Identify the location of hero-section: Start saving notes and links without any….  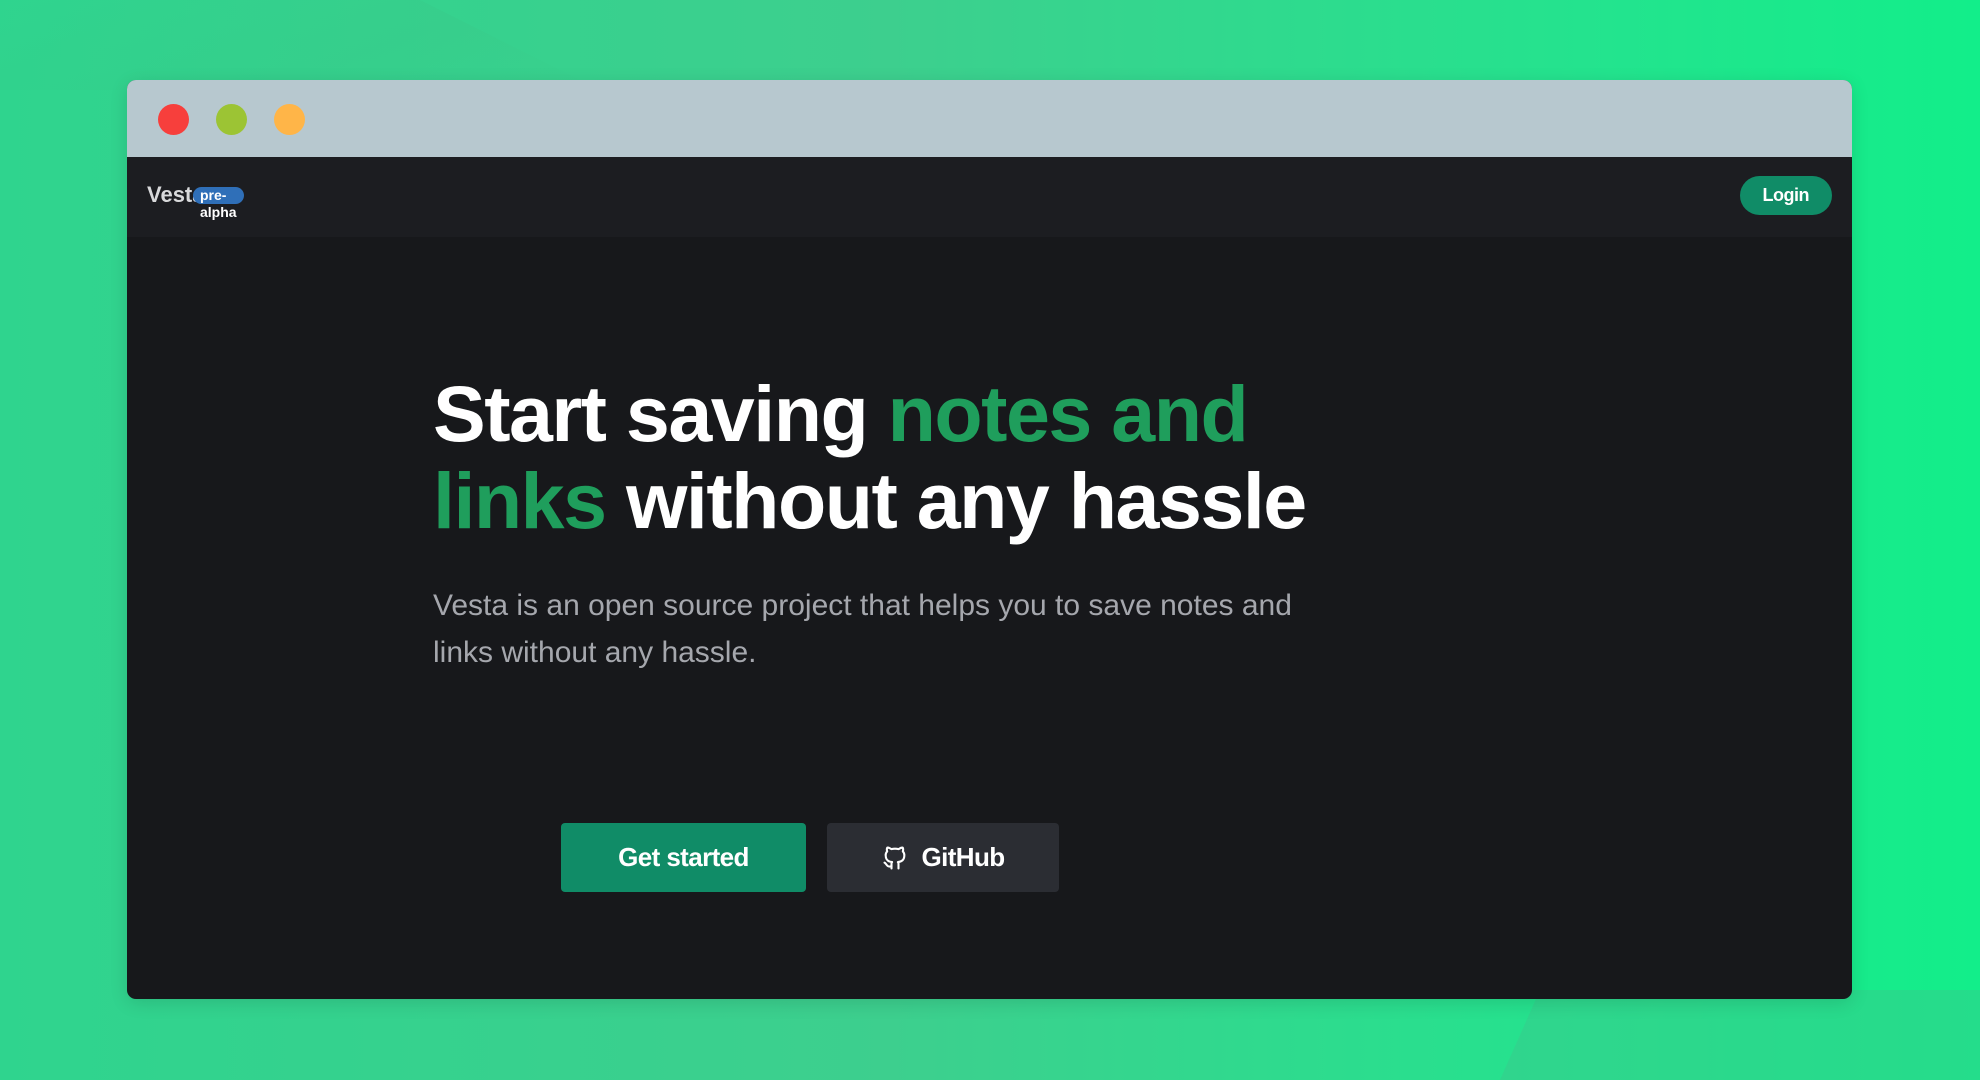
(883, 523).